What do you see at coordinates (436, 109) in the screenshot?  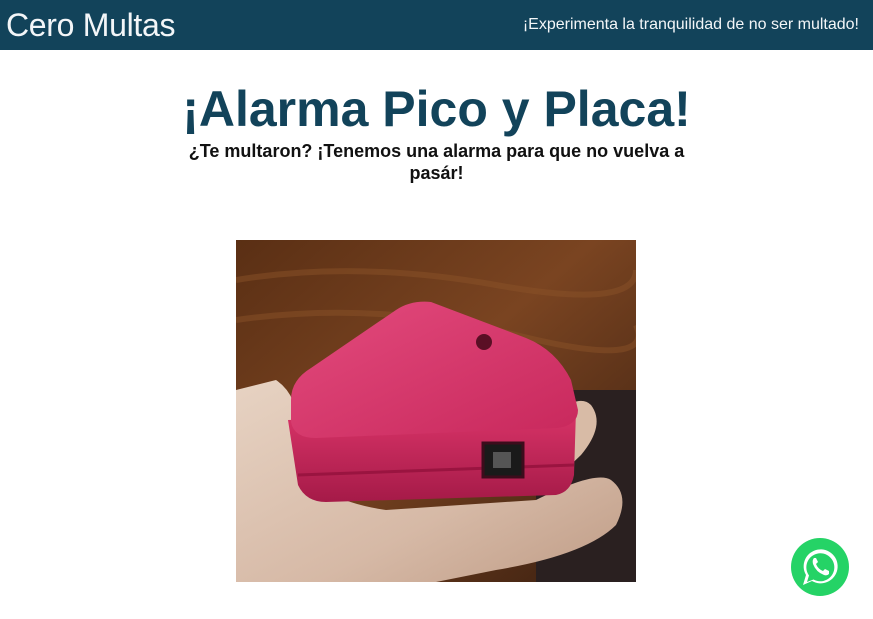 I see `page-title: ¡Alarma Pico y Placa!` at bounding box center [436, 109].